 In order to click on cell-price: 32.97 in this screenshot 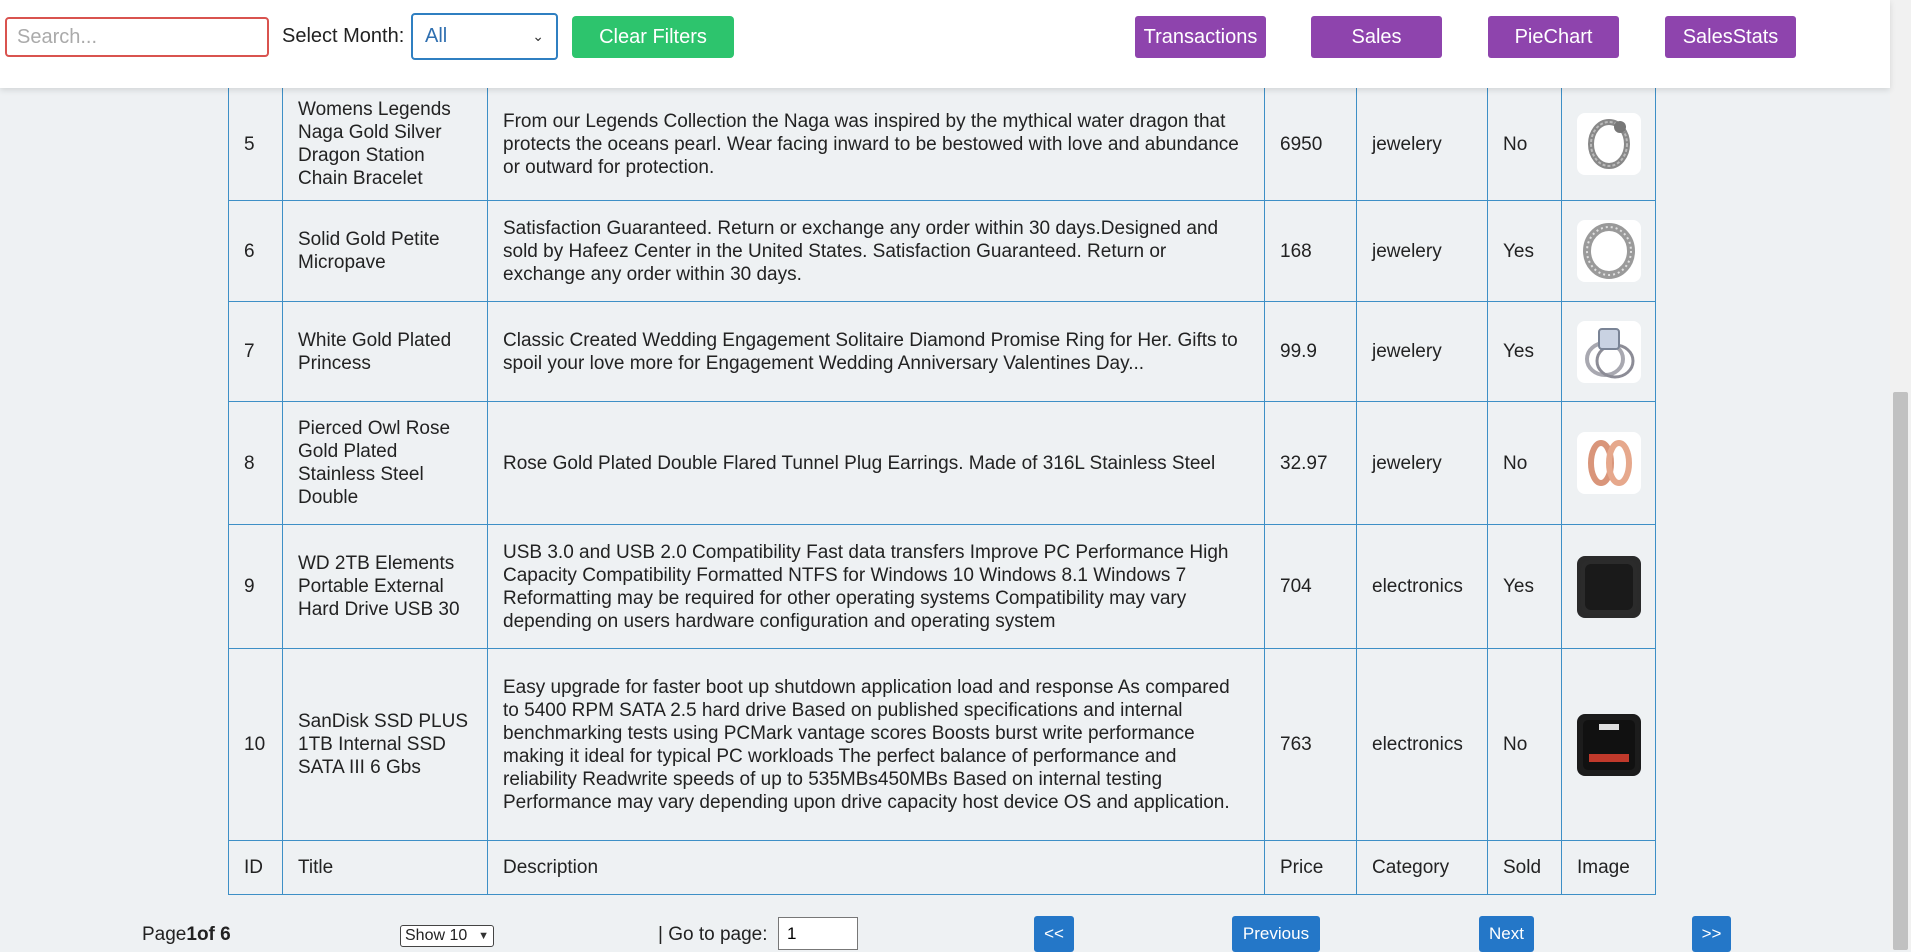, I will do `click(1310, 463)`.